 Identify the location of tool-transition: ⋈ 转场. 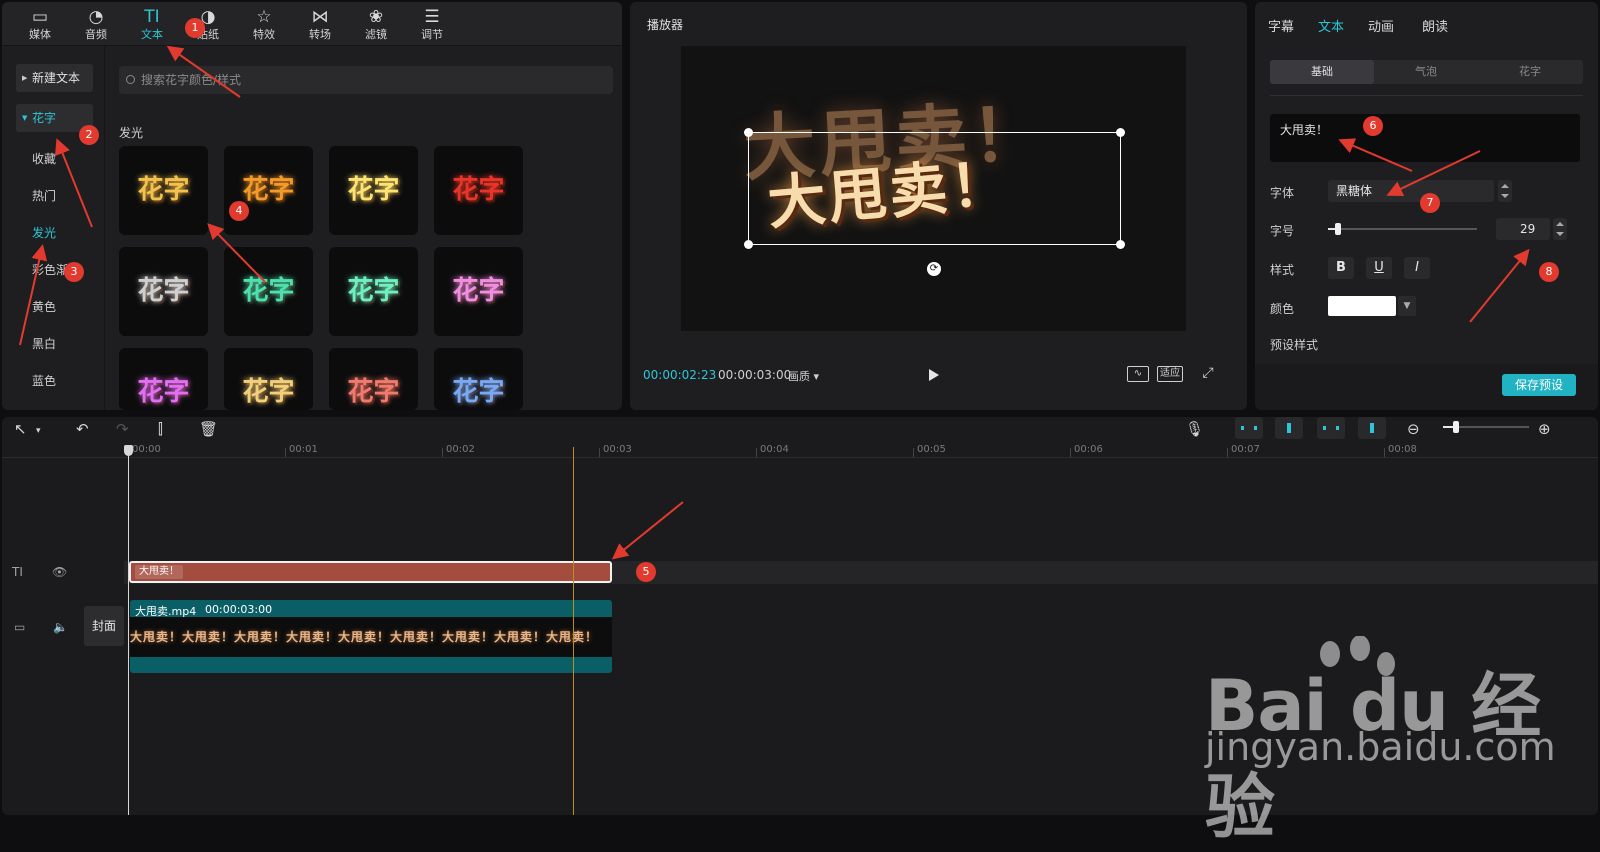
(320, 24).